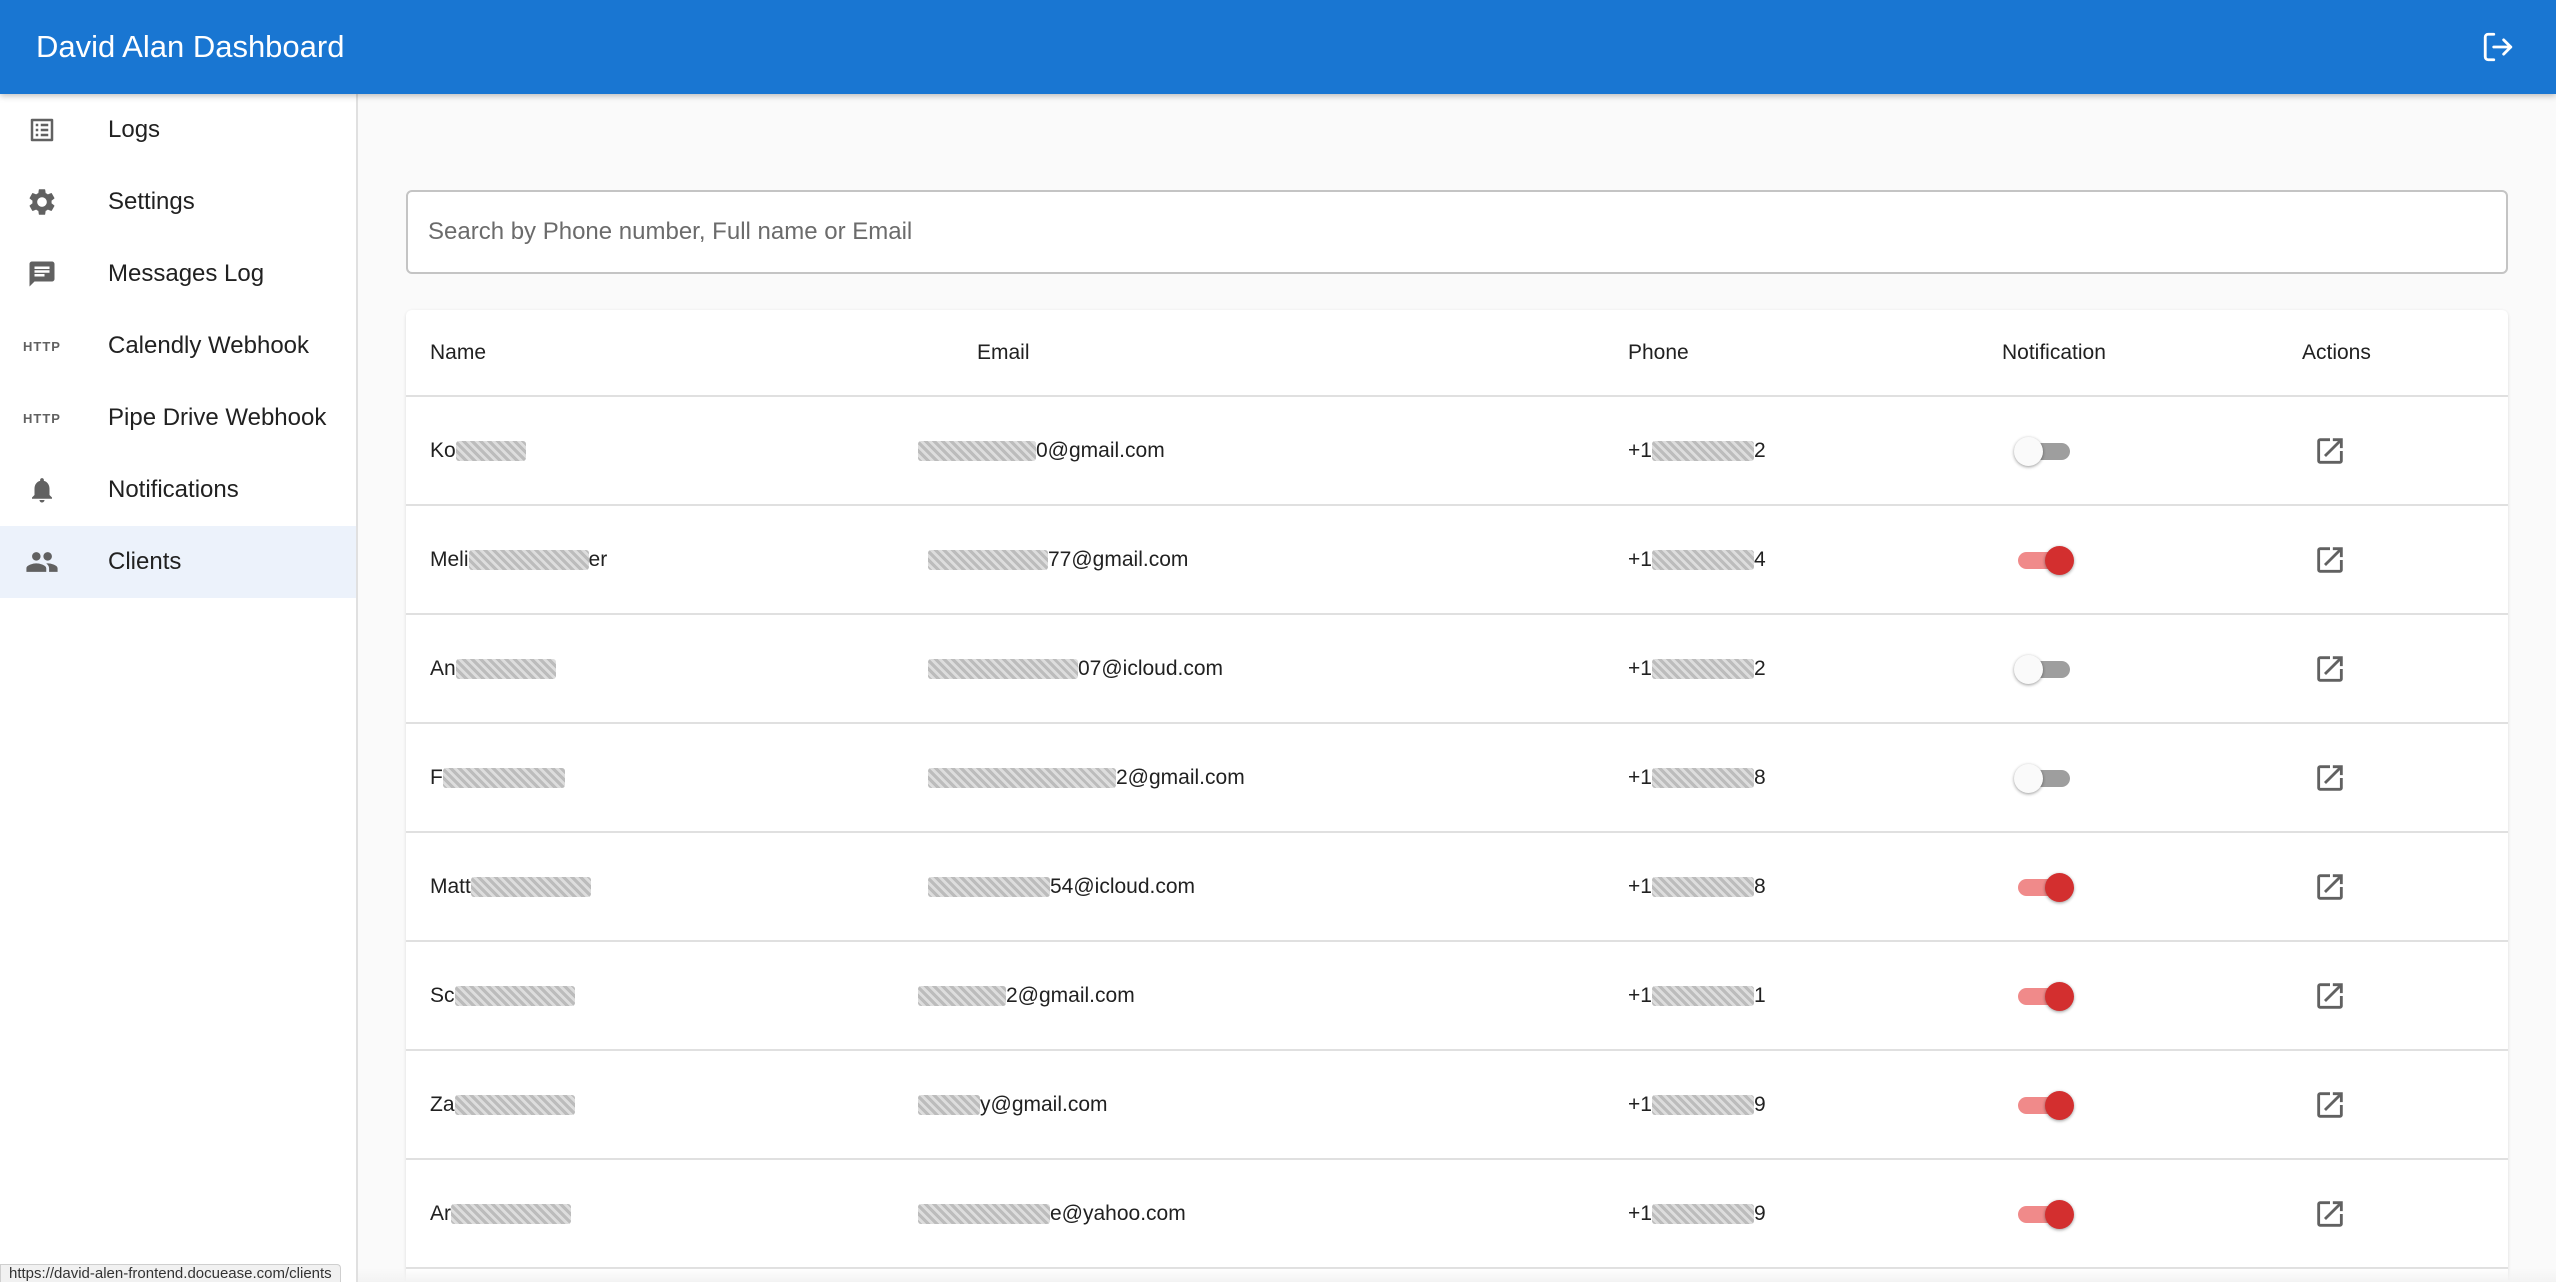  I want to click on sidebar-item-label: Clients, so click(145, 561).